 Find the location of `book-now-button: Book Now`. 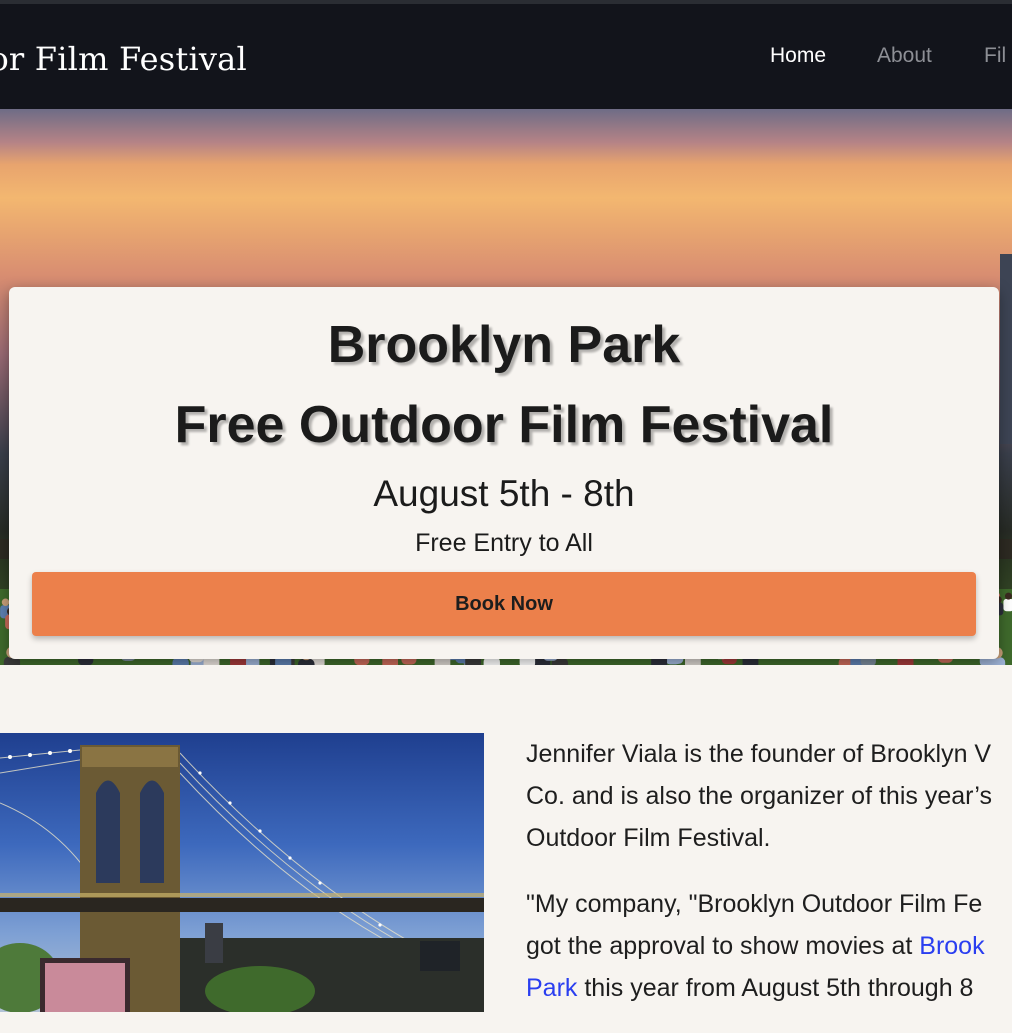

book-now-button: Book Now is located at coordinates (504, 604).